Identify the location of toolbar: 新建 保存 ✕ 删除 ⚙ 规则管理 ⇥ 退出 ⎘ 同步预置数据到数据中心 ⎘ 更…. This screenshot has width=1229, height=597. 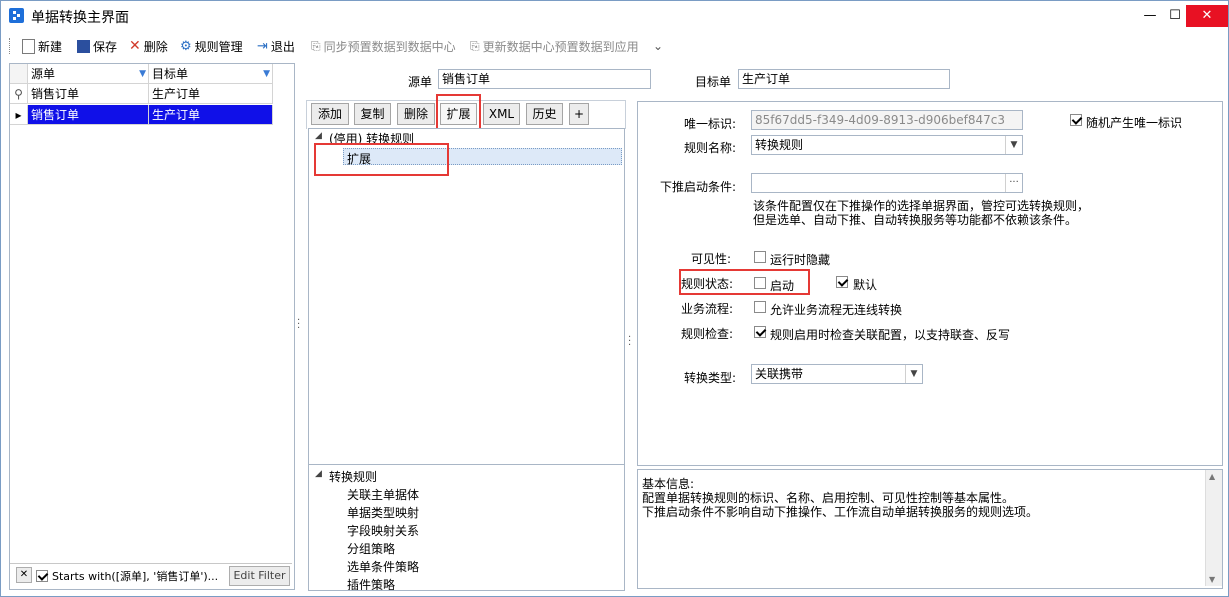
(615, 46).